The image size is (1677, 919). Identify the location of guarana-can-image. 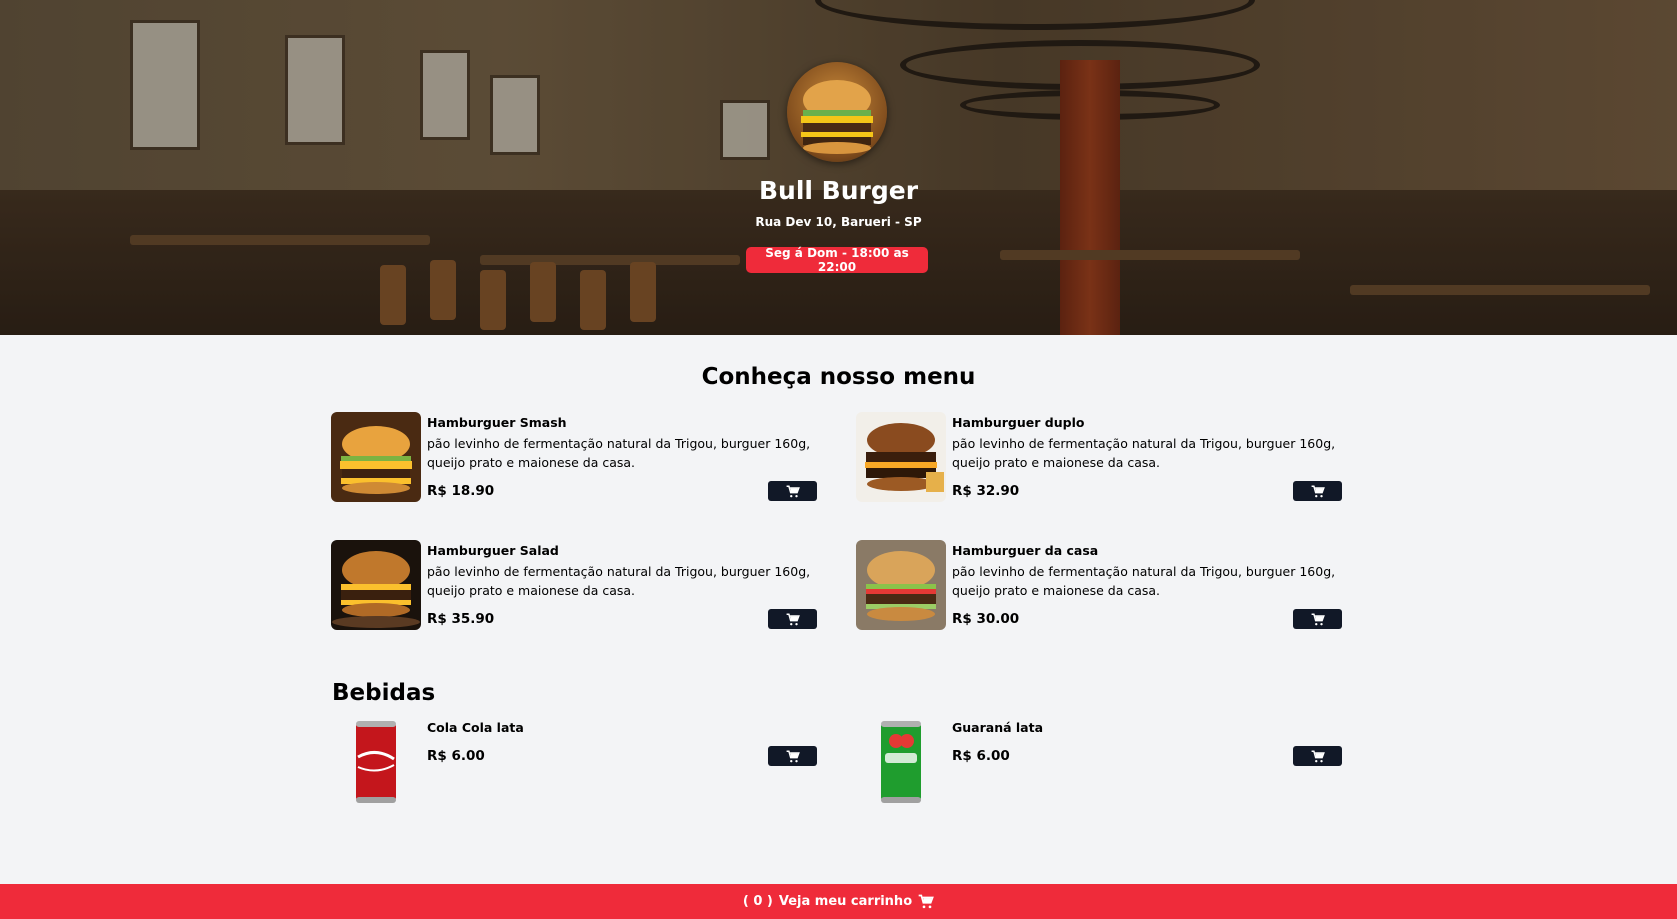
(901, 762).